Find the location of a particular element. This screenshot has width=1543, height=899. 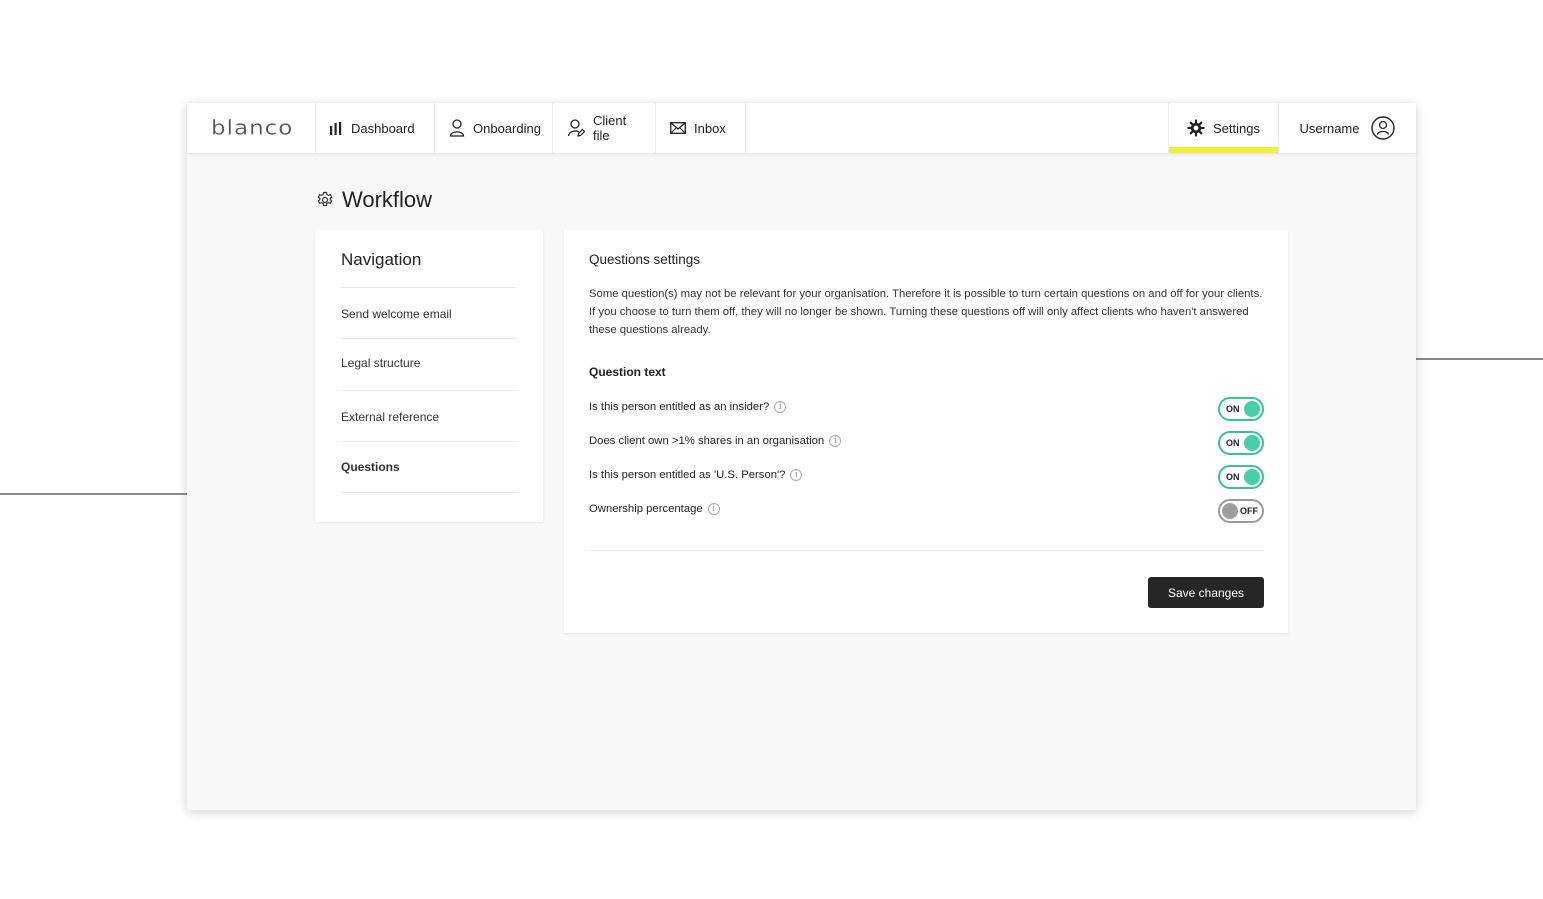

question-toggle: OFF is located at coordinates (1241, 511).